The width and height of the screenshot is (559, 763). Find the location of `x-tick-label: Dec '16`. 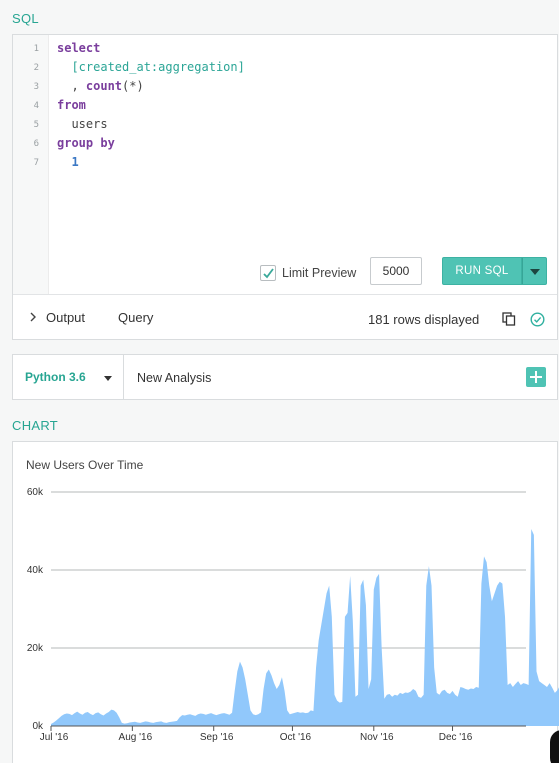

x-tick-label: Dec '16 is located at coordinates (456, 737).